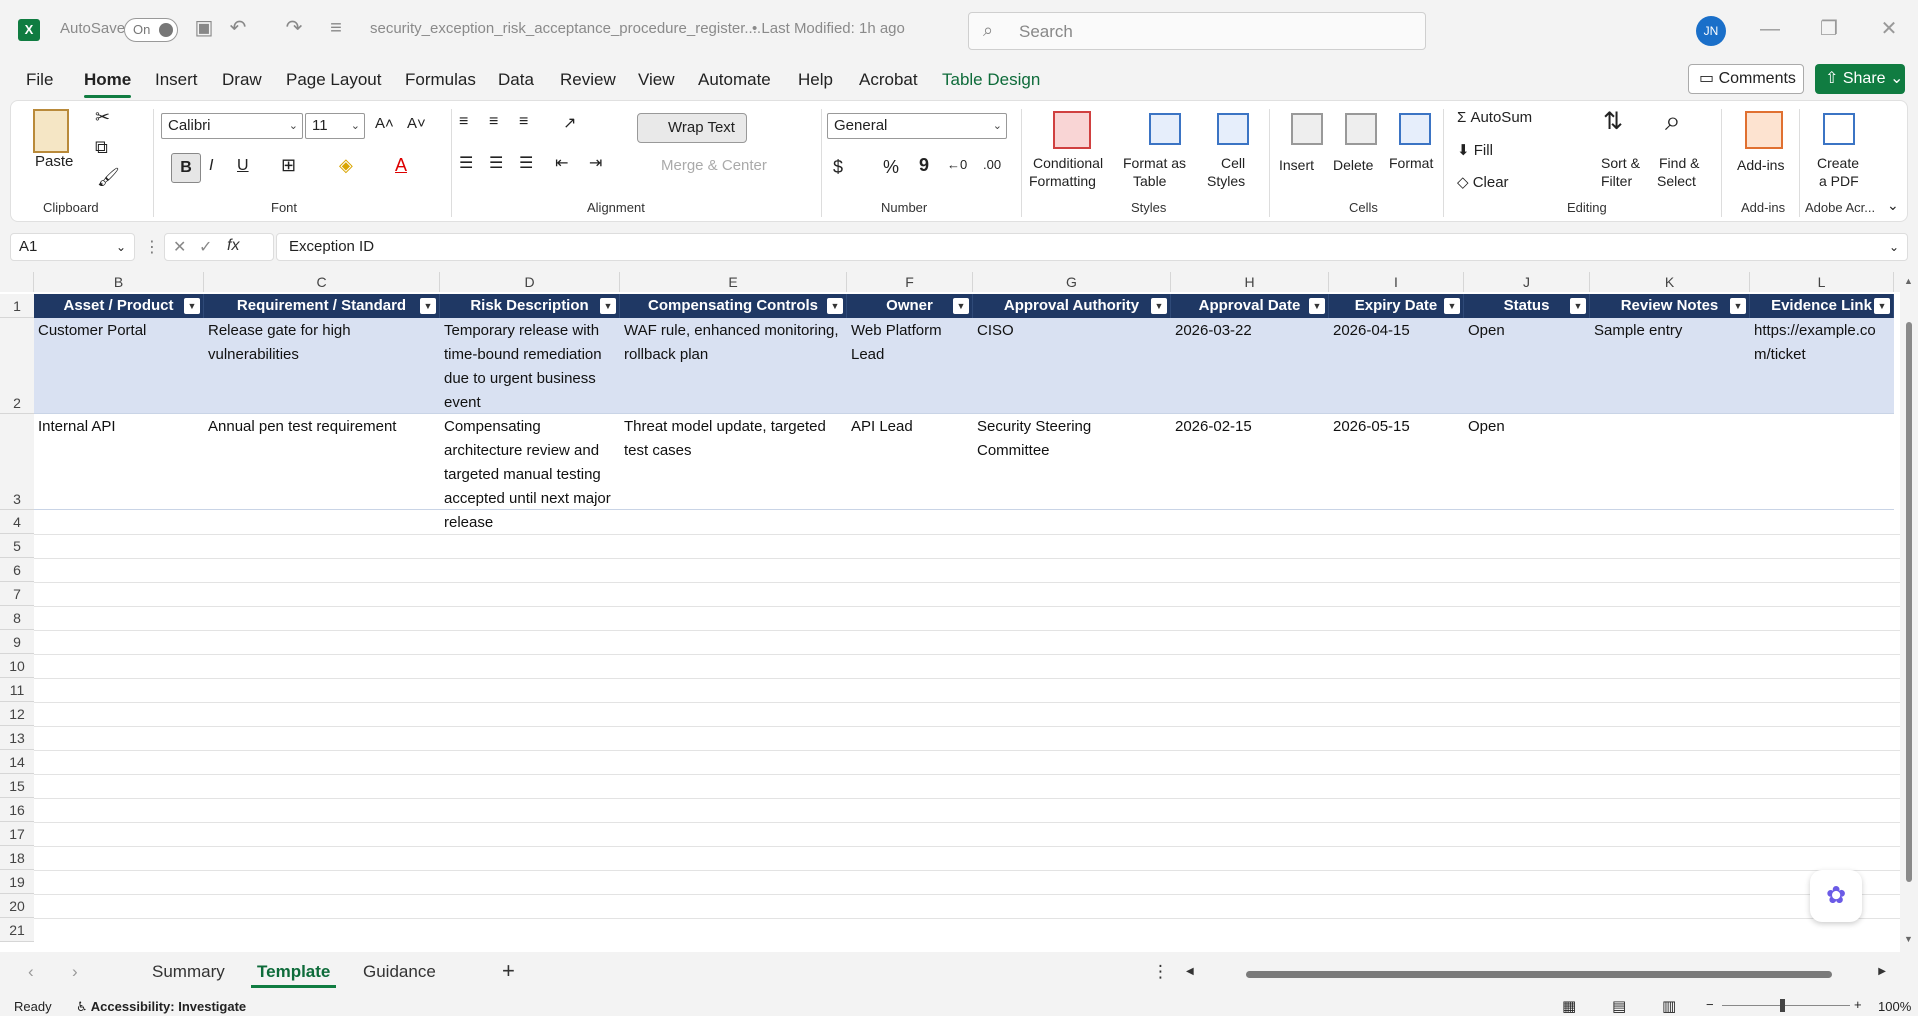 This screenshot has height=1016, width=1918. Describe the element at coordinates (733, 282) in the screenshot. I see `column-header-e: E` at that location.